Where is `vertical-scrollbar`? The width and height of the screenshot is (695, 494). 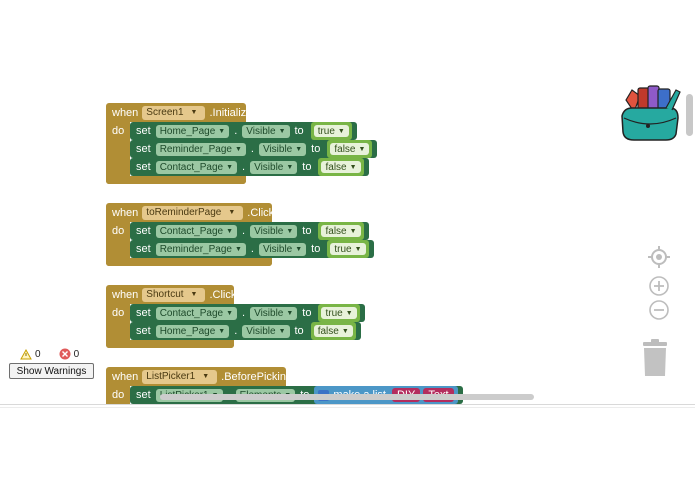 vertical-scrollbar is located at coordinates (689, 115).